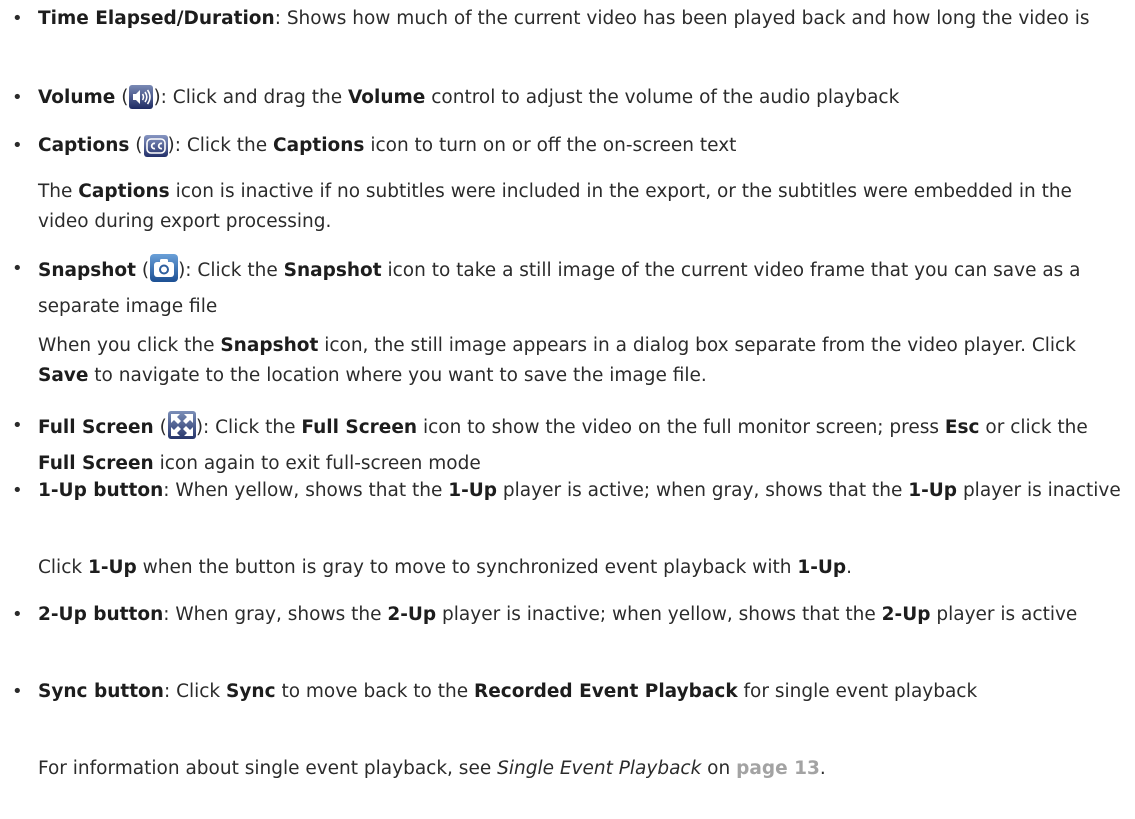  Describe the element at coordinates (156, 18) in the screenshot. I see `term-time-elapsed: Time Elapsed/Duration` at that location.